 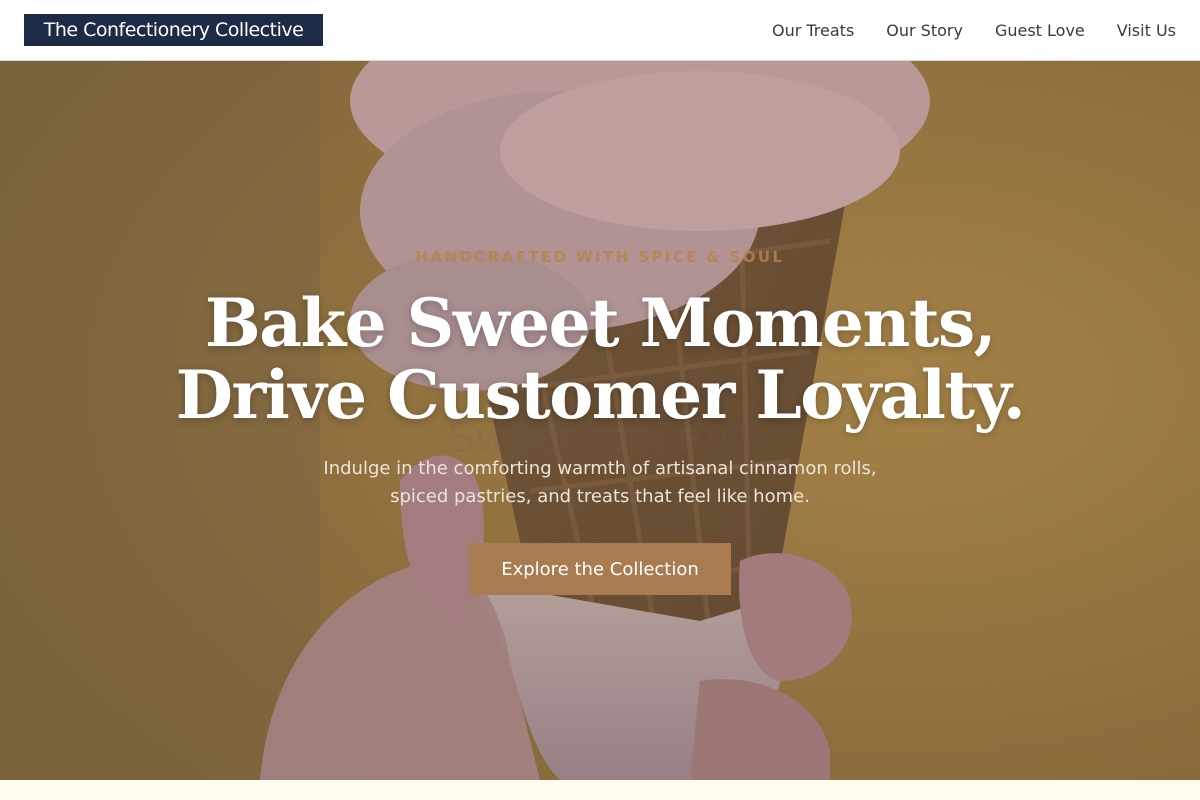 What do you see at coordinates (600, 790) in the screenshot?
I see `next-section-edge` at bounding box center [600, 790].